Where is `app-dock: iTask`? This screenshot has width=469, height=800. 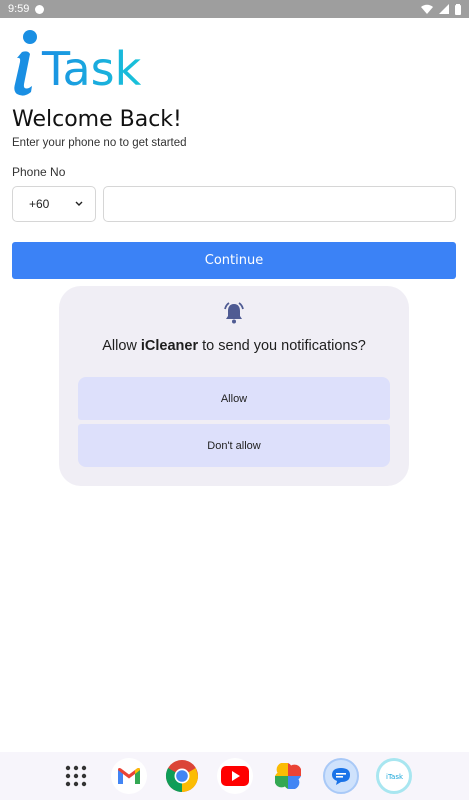 app-dock: iTask is located at coordinates (234, 776).